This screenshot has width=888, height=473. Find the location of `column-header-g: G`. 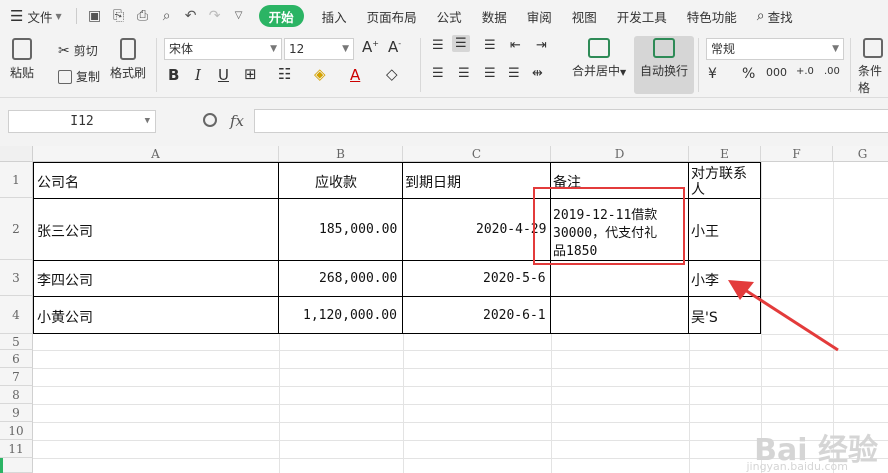

column-header-g: G is located at coordinates (860, 154).